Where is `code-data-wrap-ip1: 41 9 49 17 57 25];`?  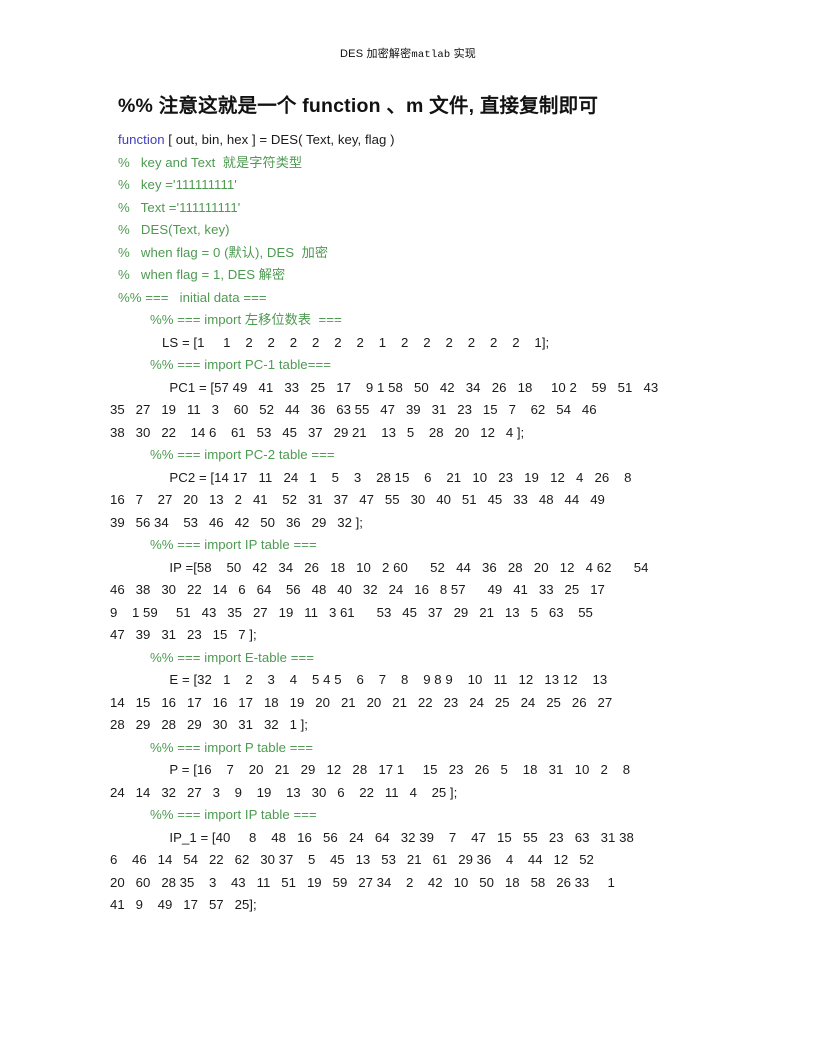
code-data-wrap-ip1: 41 9 49 17 57 25]; is located at coordinates (183, 905).